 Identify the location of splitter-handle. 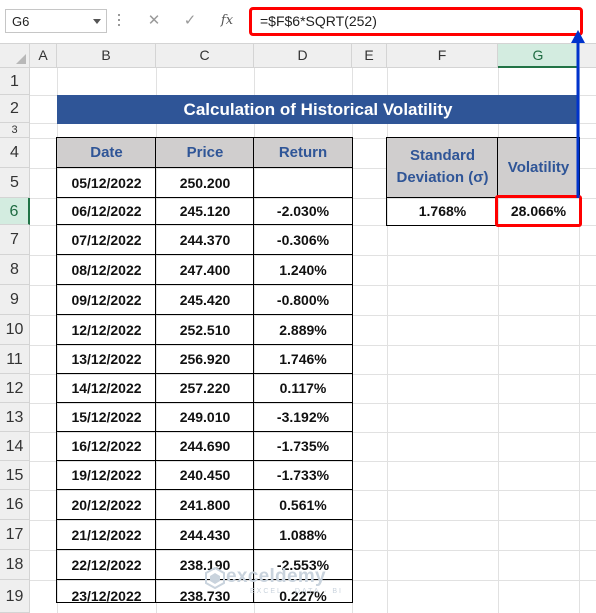
(119, 21).